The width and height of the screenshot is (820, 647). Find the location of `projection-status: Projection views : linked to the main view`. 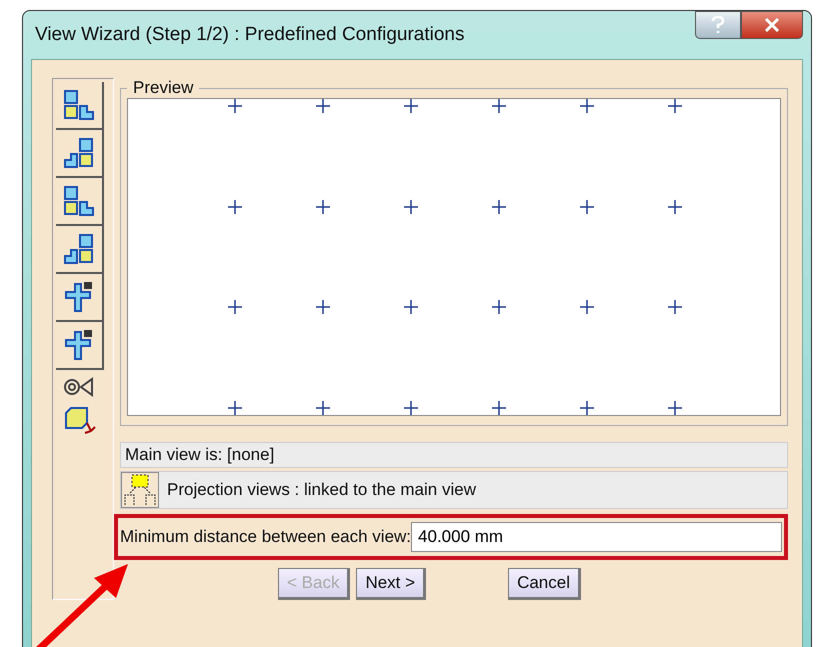

projection-status: Projection views : linked to the main view is located at coordinates (321, 490).